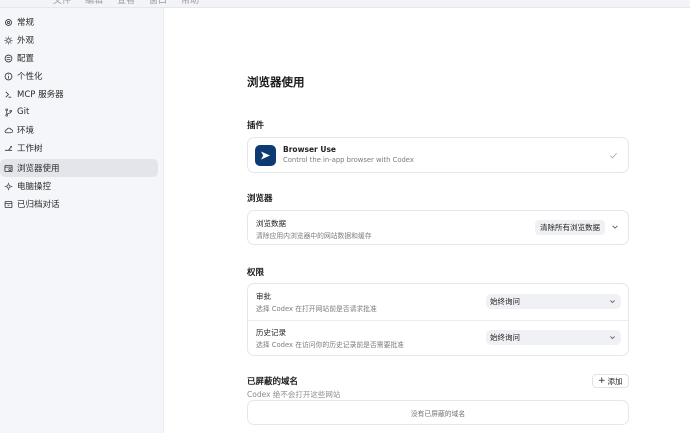 This screenshot has height=433, width=690. I want to click on sidebar-item-mcp-servers: MCP 服务器, so click(79, 94).